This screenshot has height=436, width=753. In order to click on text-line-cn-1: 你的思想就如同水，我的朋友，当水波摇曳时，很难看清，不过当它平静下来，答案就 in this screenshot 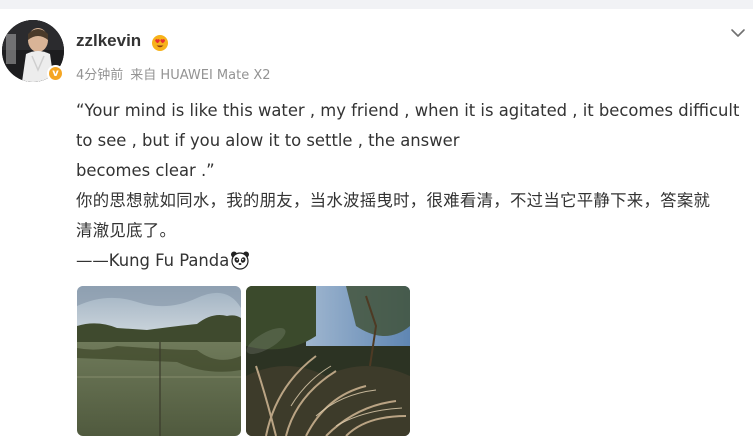, I will do `click(393, 200)`.